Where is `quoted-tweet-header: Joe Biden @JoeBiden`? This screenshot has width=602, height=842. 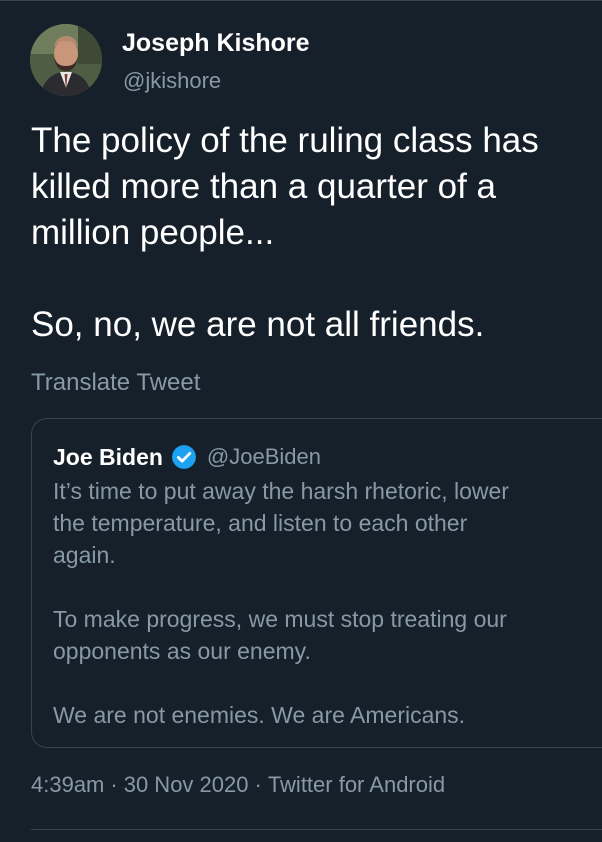
quoted-tweet-header: Joe Biden @JoeBiden is located at coordinates (187, 457).